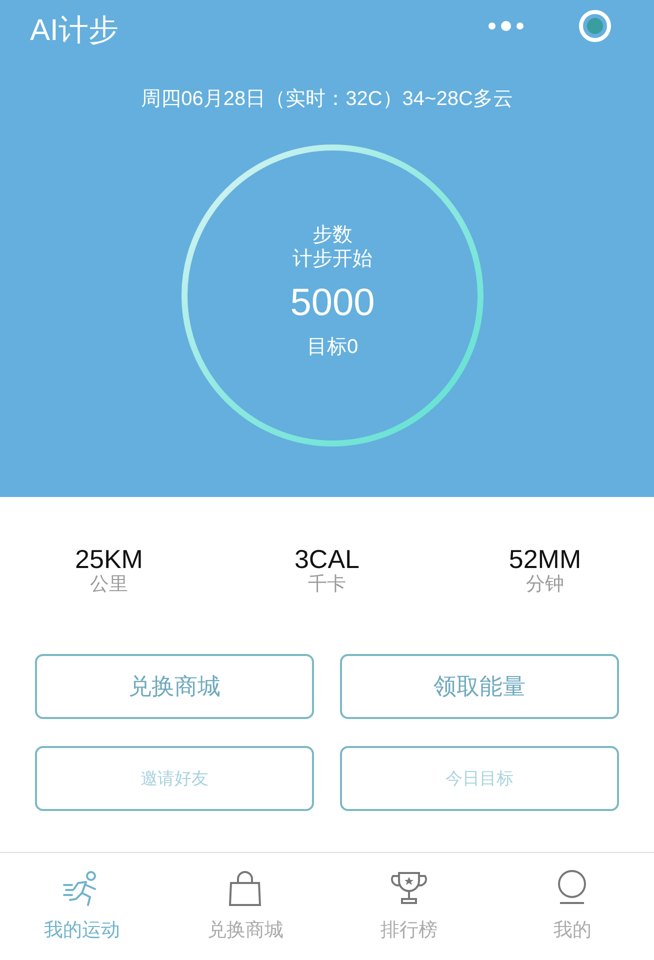 This screenshot has width=654, height=960. What do you see at coordinates (479, 778) in the screenshot?
I see `action-button: 今日目标` at bounding box center [479, 778].